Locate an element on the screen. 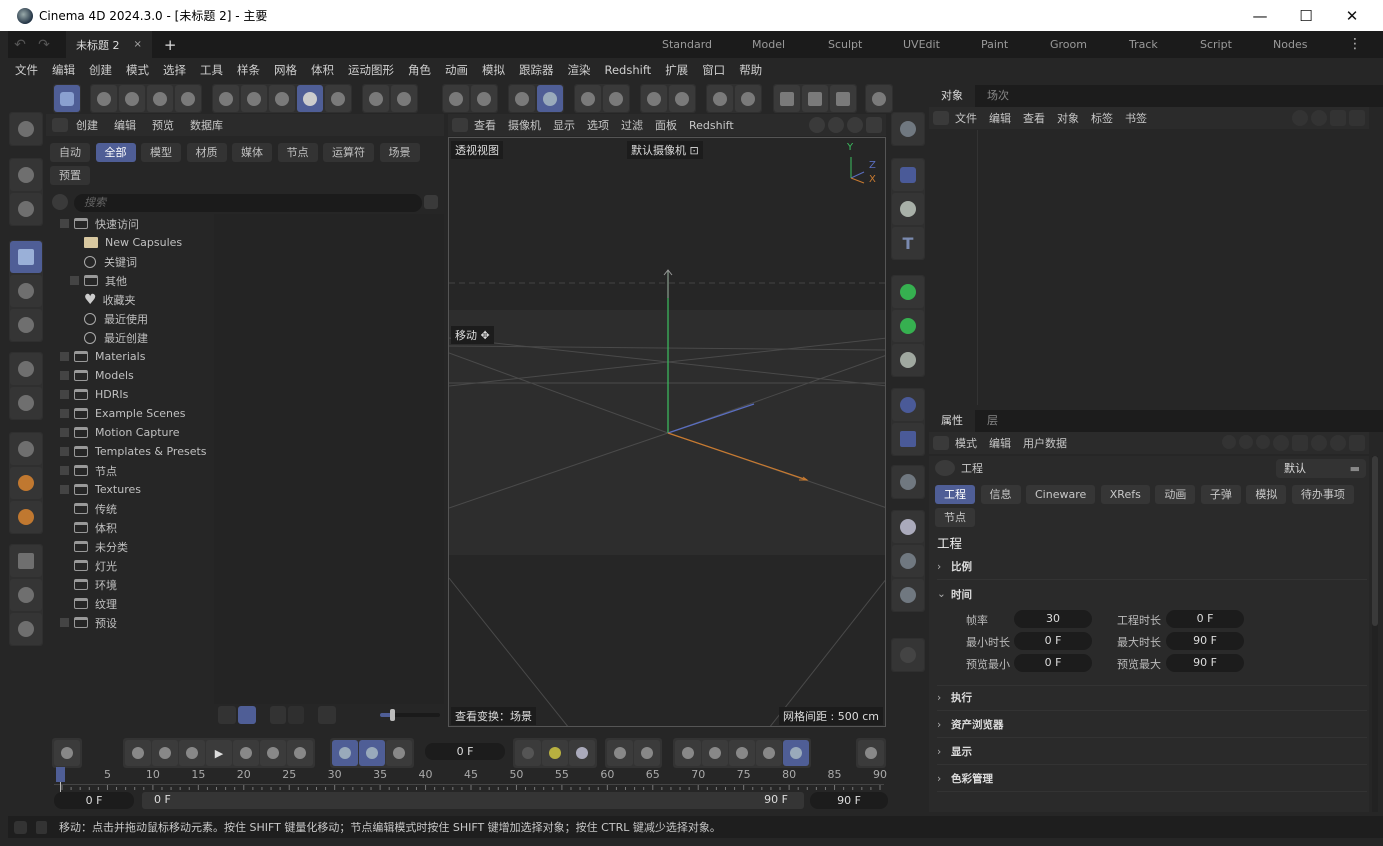 The height and width of the screenshot is (846, 1383). preset-dropdown: 默认 ▬ is located at coordinates (1321, 468).